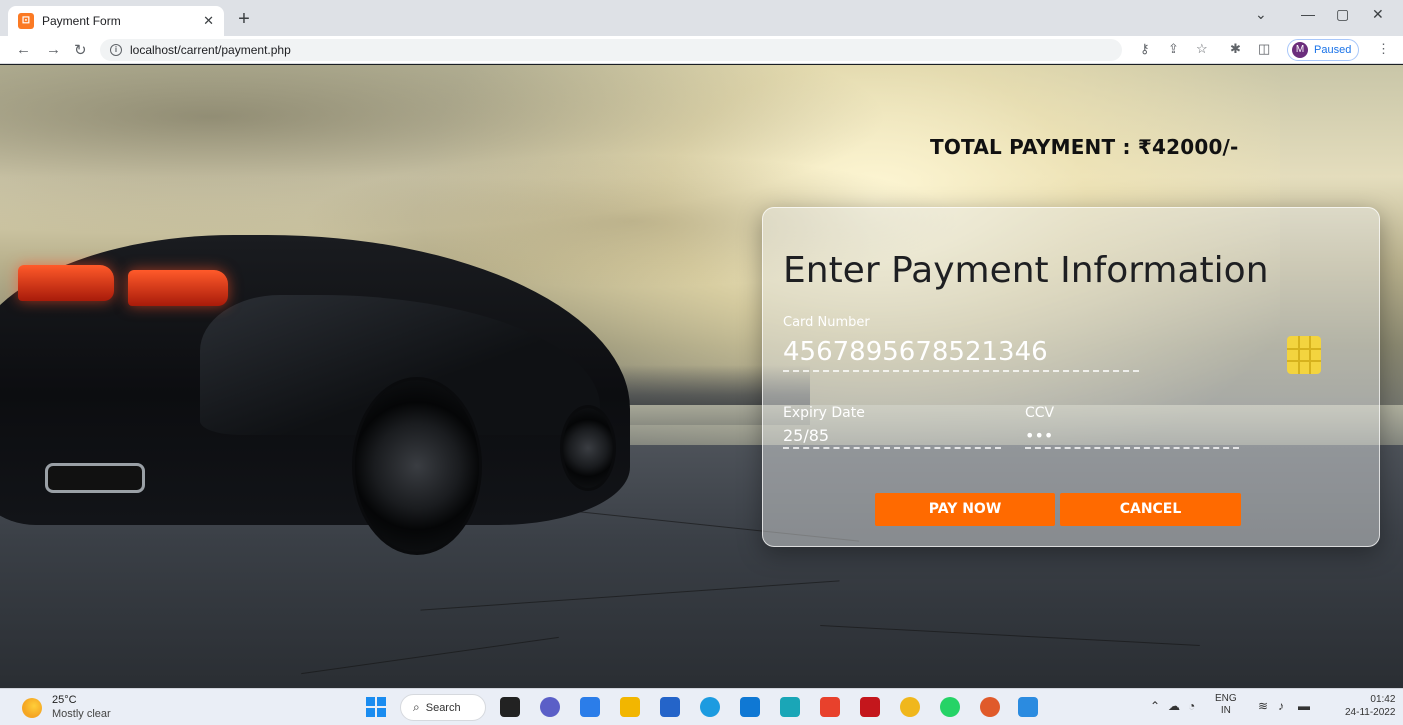  I want to click on taskbar-search: ⌕ Search, so click(443, 707).